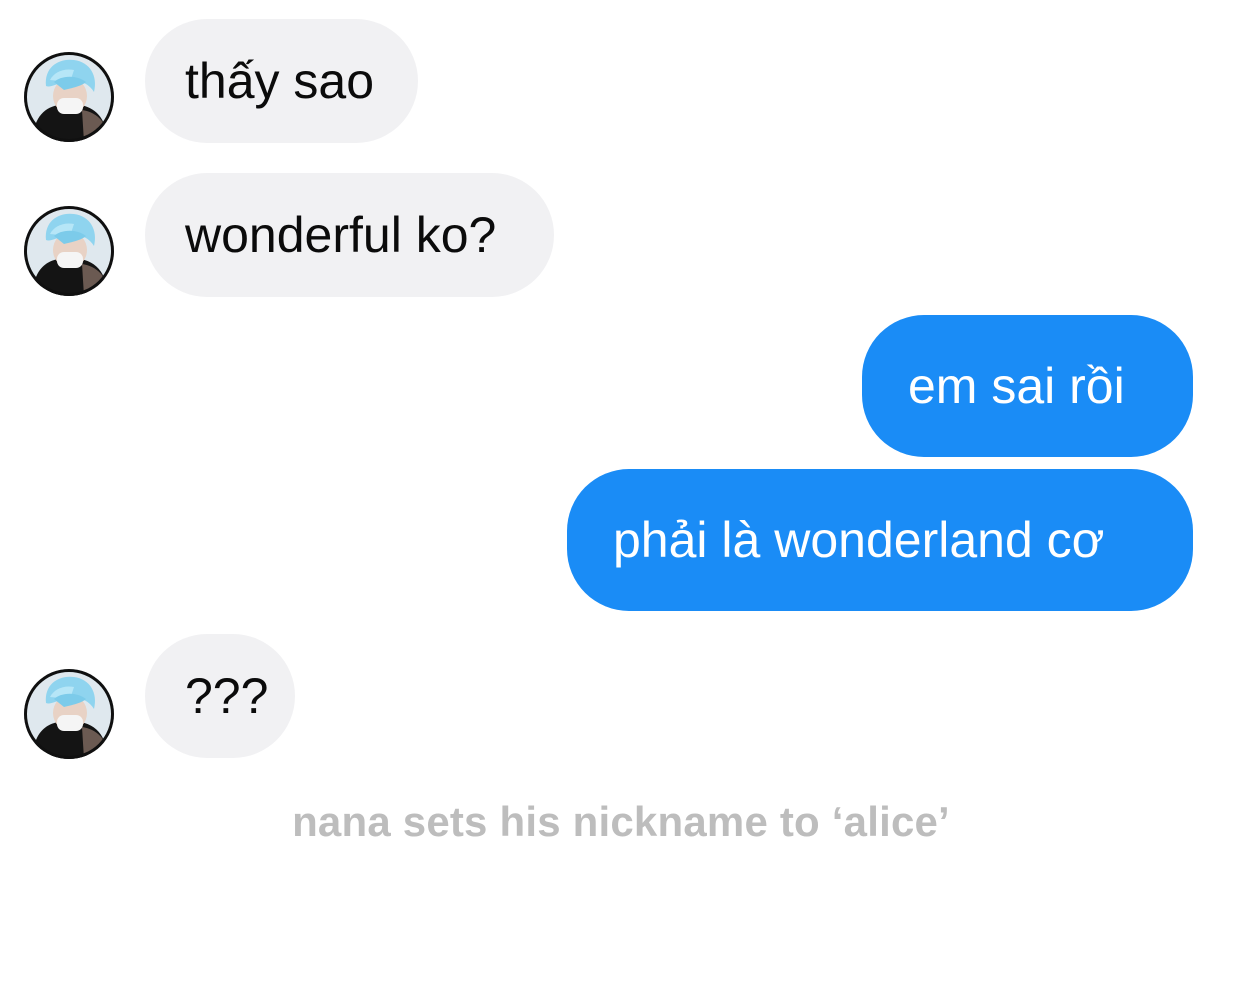 The width and height of the screenshot is (1242, 985). What do you see at coordinates (1016, 386) in the screenshot?
I see `message-text: em sai rồi` at bounding box center [1016, 386].